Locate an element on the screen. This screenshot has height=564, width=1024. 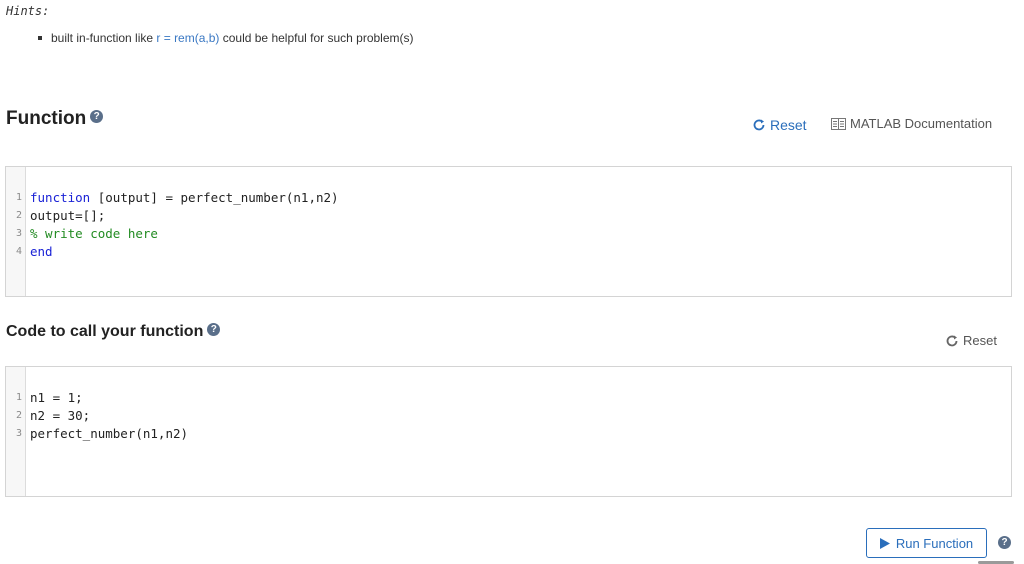
code-keyword: end is located at coordinates (41, 251).